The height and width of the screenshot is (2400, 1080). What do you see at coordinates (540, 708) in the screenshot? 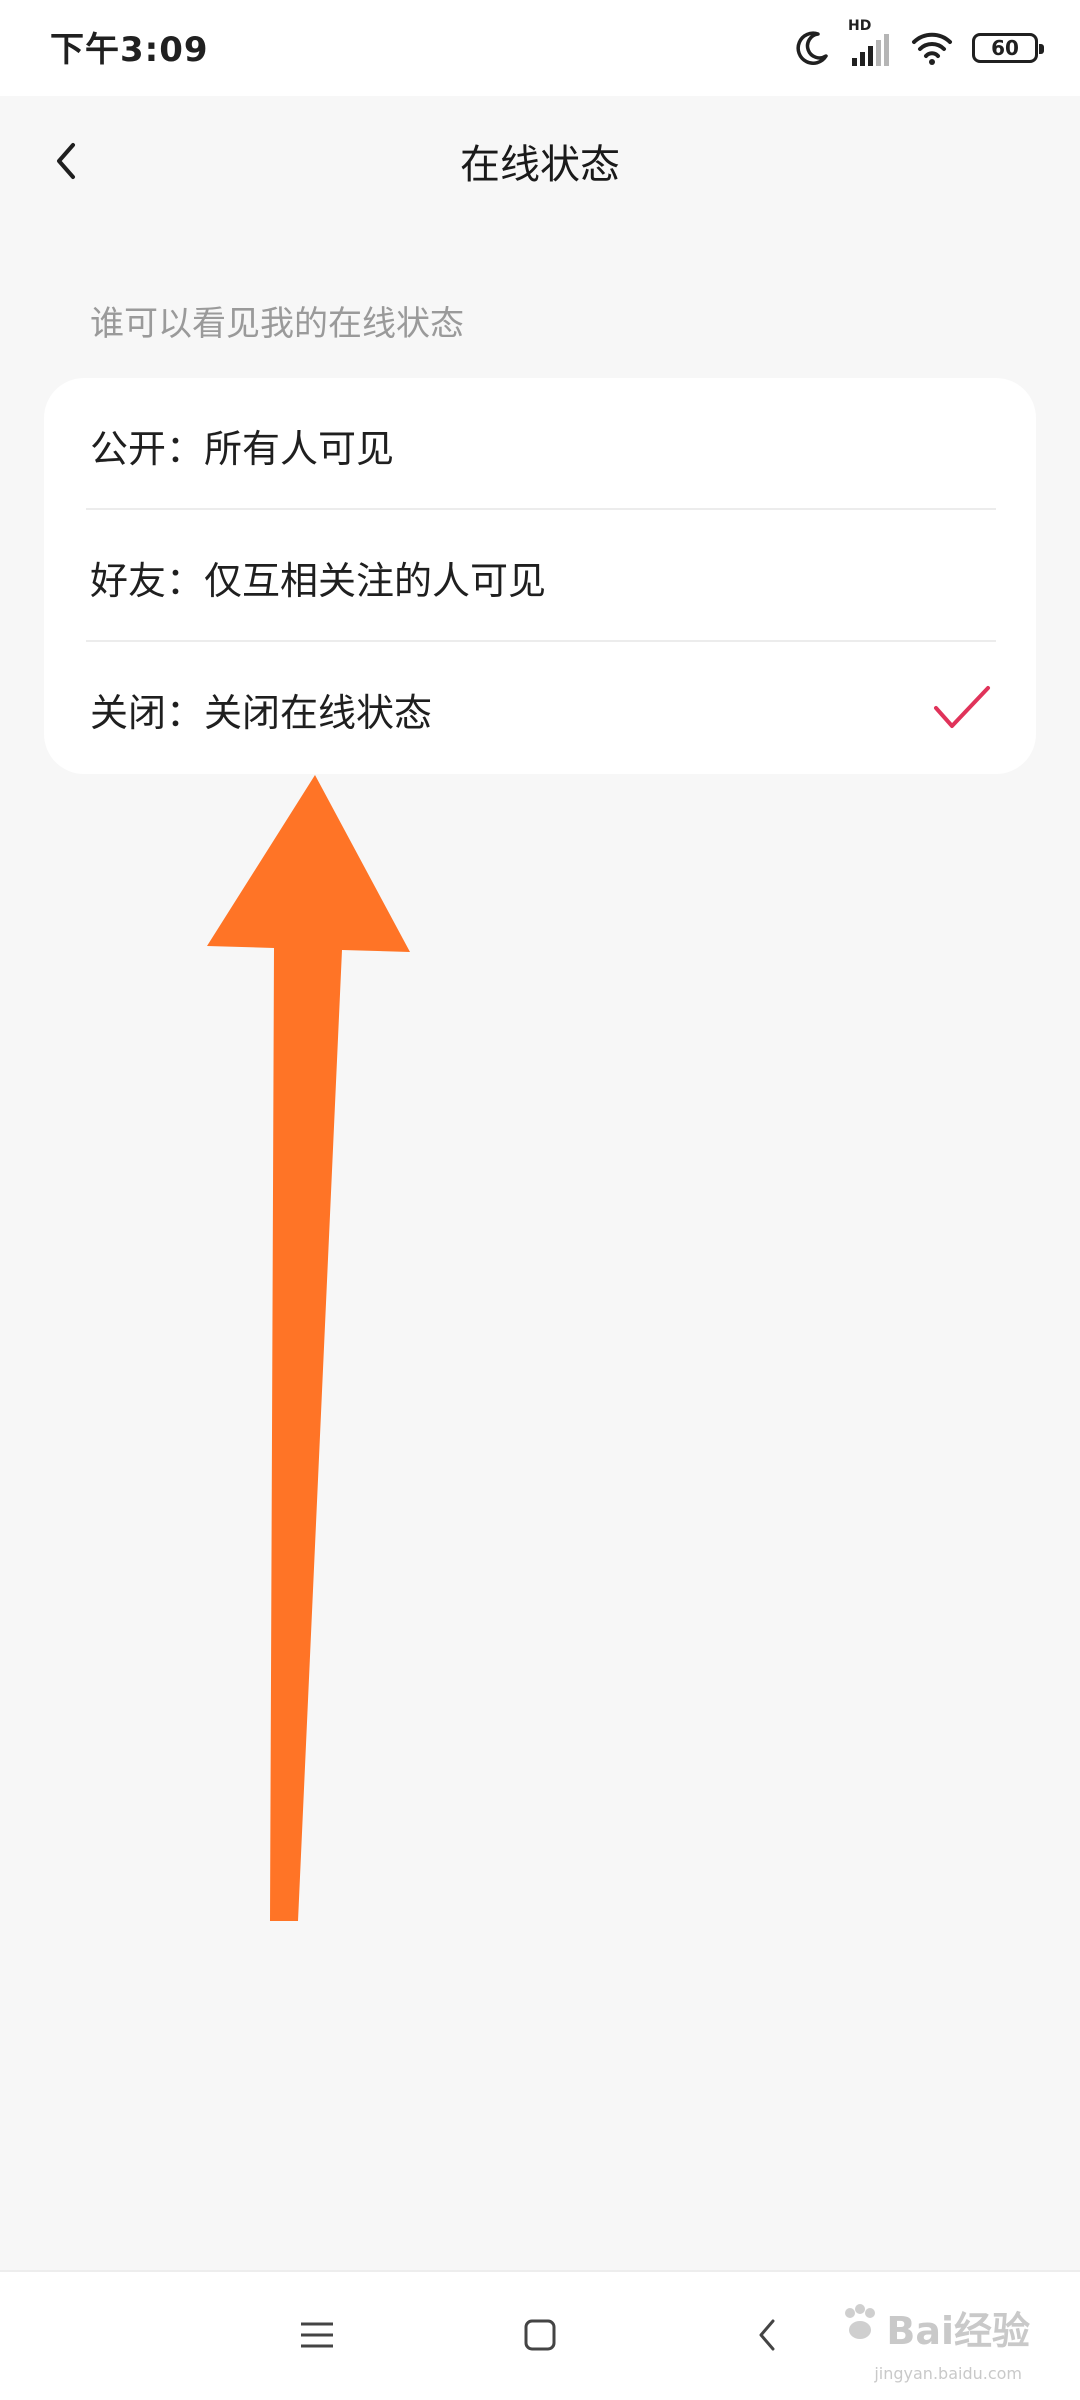
I see `option-off: 关闭：关闭在线状态` at bounding box center [540, 708].